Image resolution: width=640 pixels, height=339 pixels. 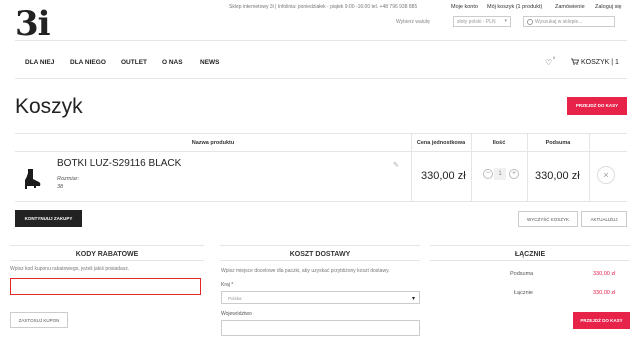 What do you see at coordinates (320, 254) in the screenshot?
I see `shipping-title: KOSZT DOSTAWY` at bounding box center [320, 254].